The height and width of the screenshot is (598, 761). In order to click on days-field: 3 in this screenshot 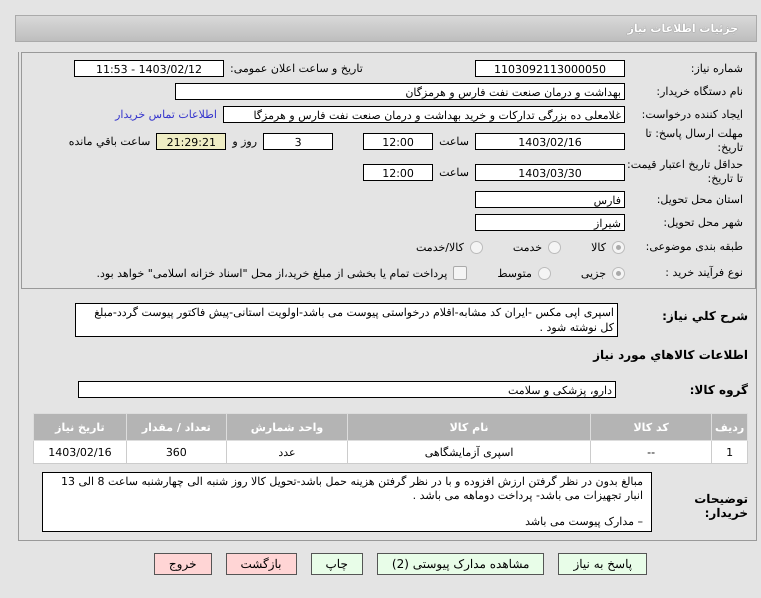, I will do `click(298, 141)`.